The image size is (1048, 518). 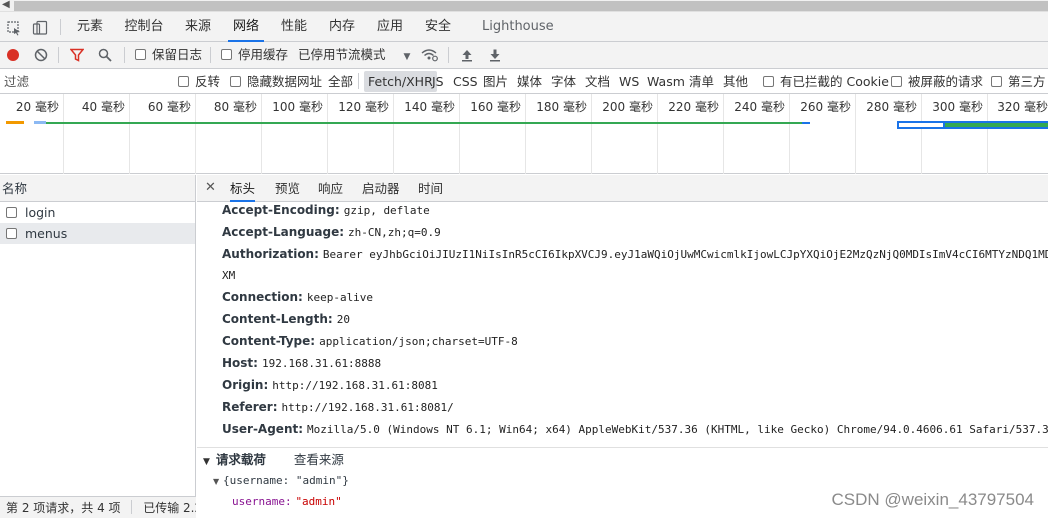 I want to click on timeline-tick: 240 毫秒, so click(x=757, y=134).